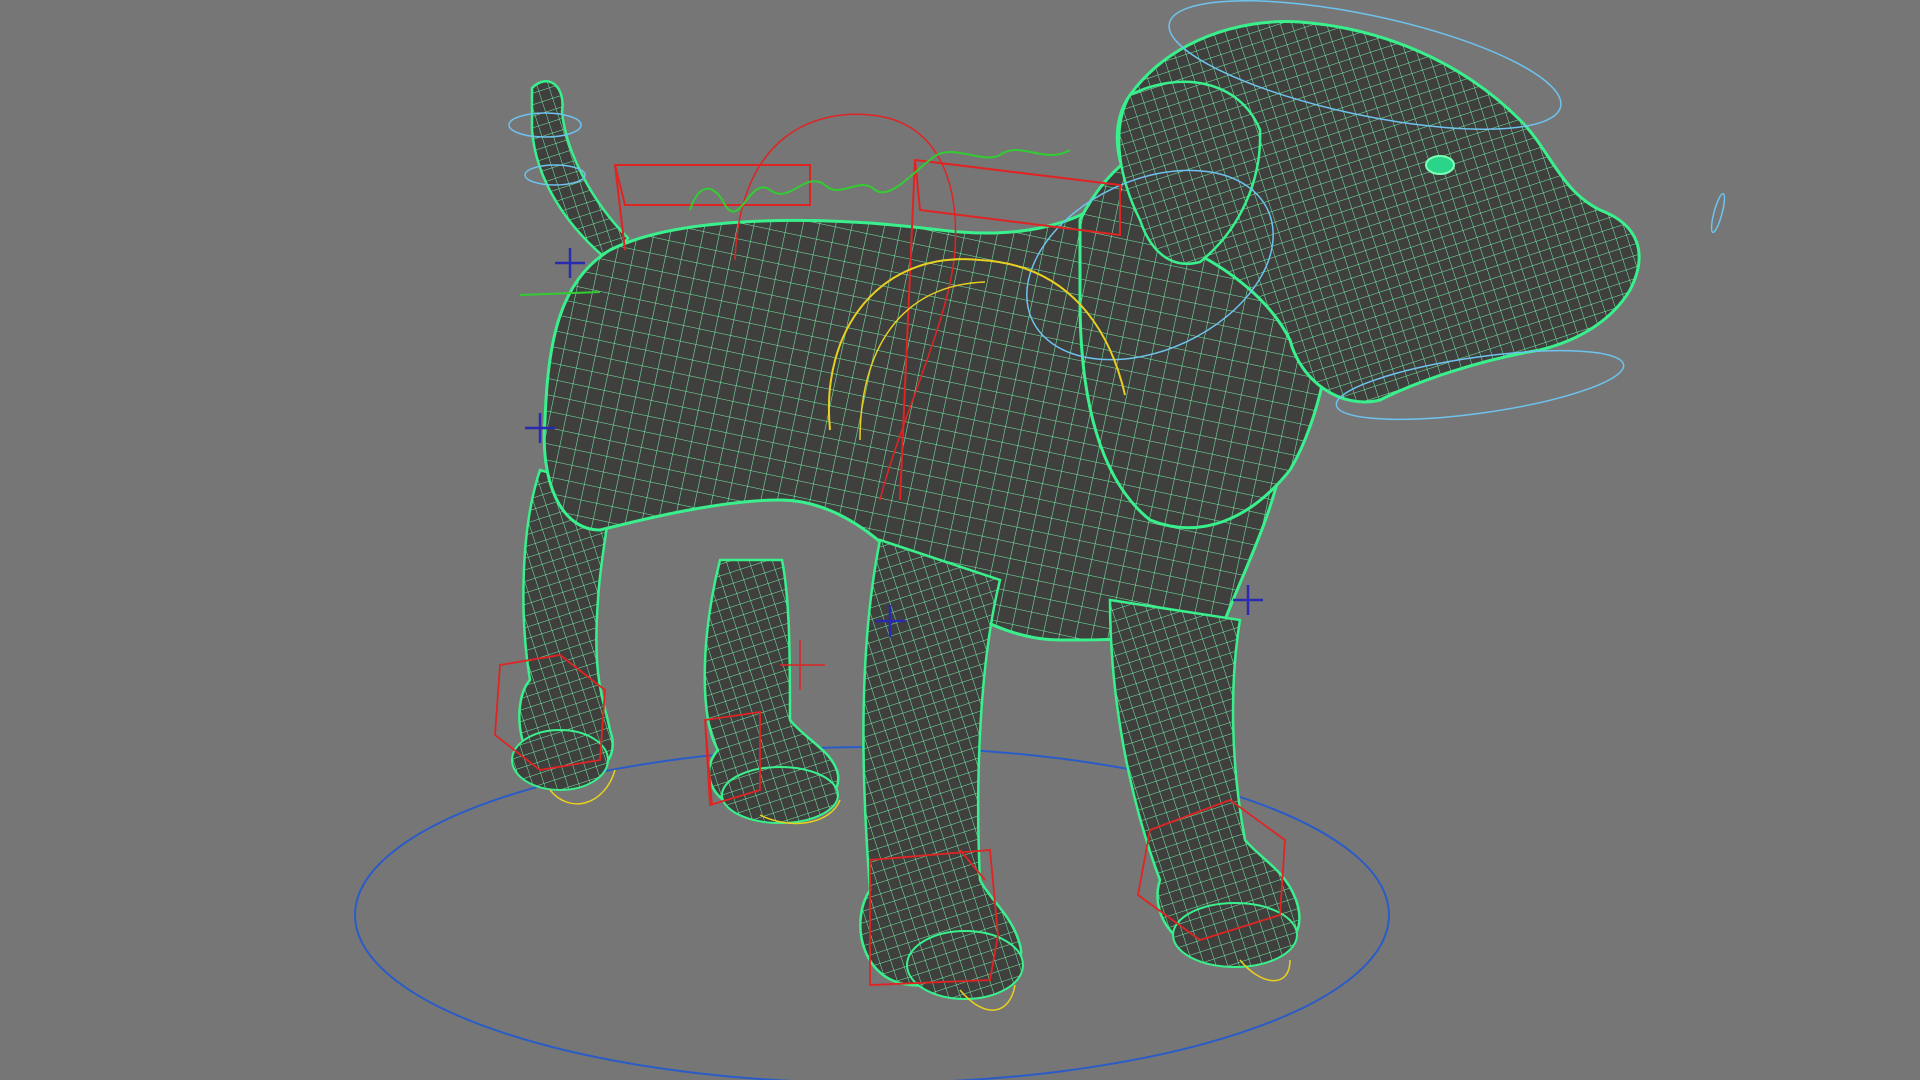 The height and width of the screenshot is (1080, 1920). I want to click on dog-tail, so click(580, 172).